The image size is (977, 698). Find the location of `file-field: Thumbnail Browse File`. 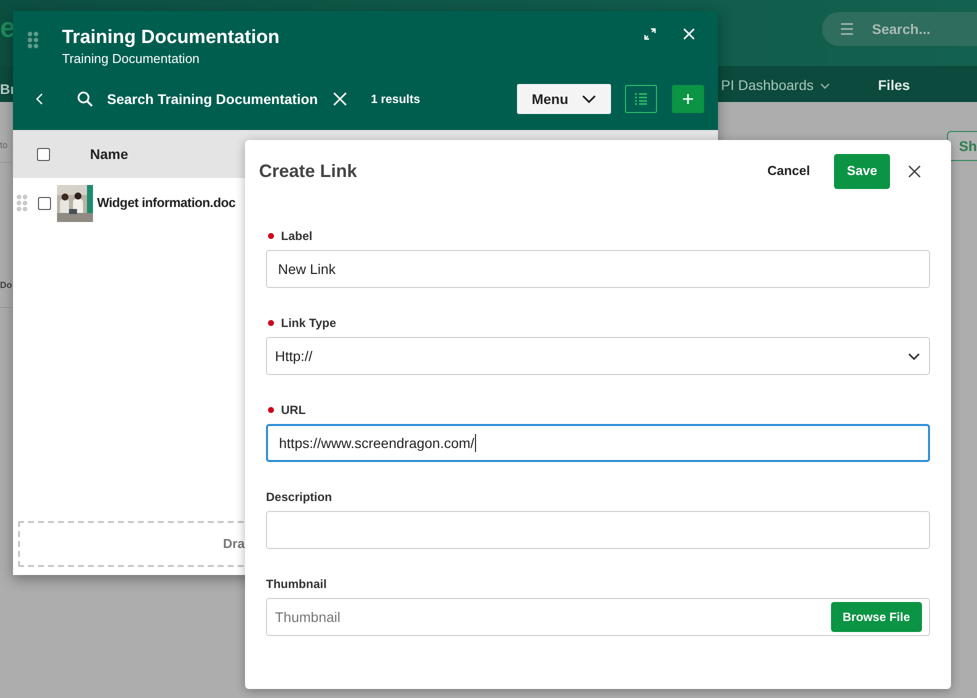

file-field: Thumbnail Browse File is located at coordinates (598, 617).